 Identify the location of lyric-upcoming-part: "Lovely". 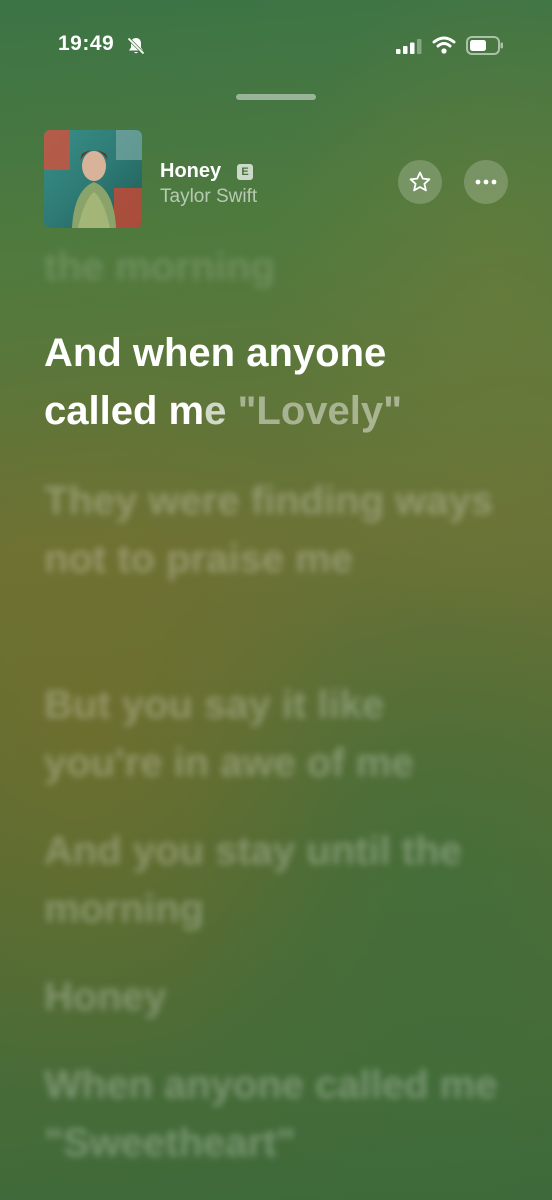
(314, 411).